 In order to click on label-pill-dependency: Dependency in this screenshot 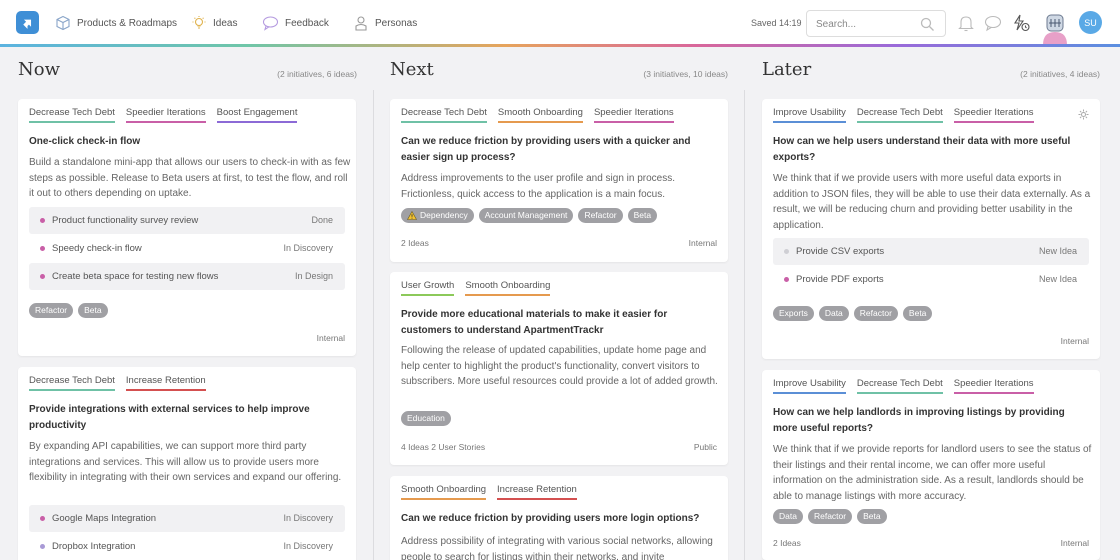, I will do `click(437, 215)`.